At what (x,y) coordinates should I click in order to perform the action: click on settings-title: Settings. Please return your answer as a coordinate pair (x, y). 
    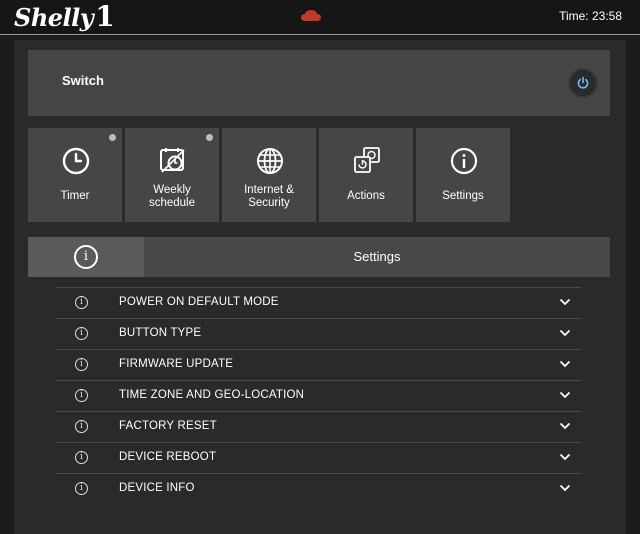
    Looking at the image, I should click on (377, 256).